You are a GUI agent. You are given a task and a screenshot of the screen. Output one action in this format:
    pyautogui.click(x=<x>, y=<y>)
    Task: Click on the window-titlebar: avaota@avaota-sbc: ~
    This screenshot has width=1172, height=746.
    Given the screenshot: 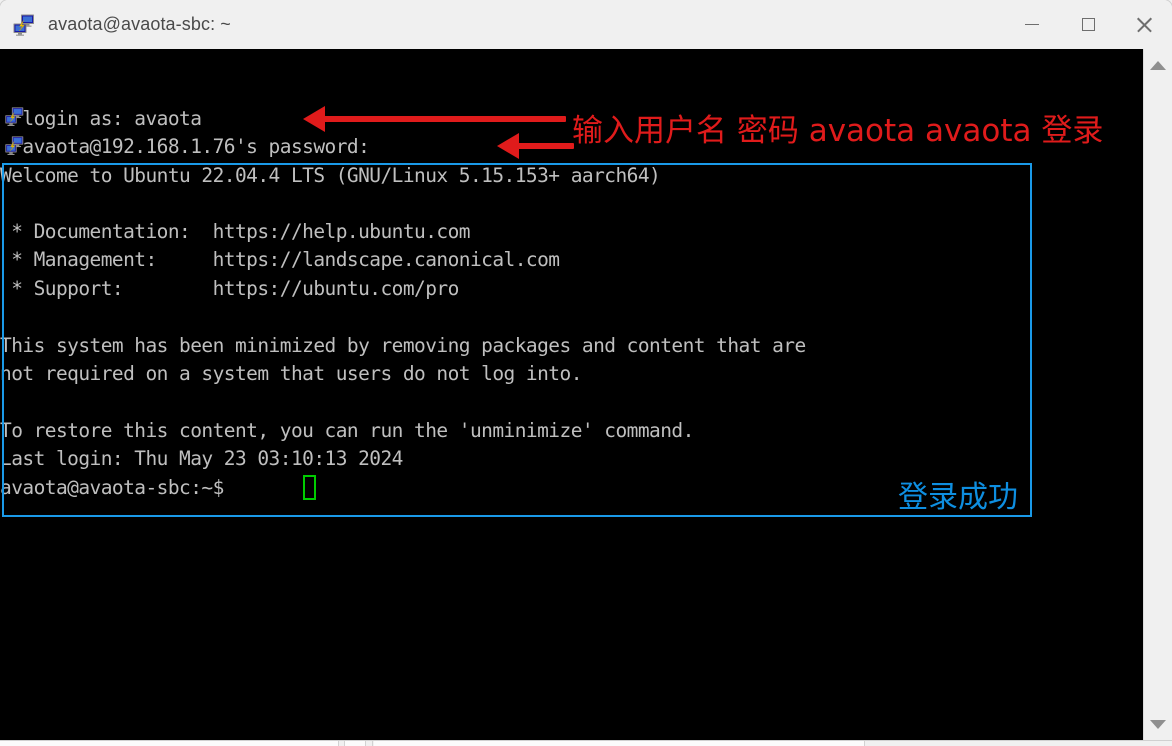 What is the action you would take?
    pyautogui.click(x=586, y=24)
    